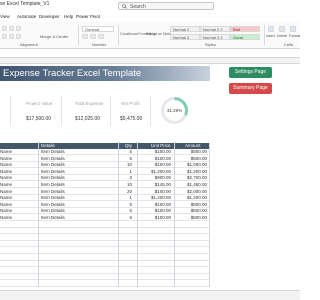 The width and height of the screenshot is (320, 300). I want to click on summary-page-button: Summary Page, so click(250, 88).